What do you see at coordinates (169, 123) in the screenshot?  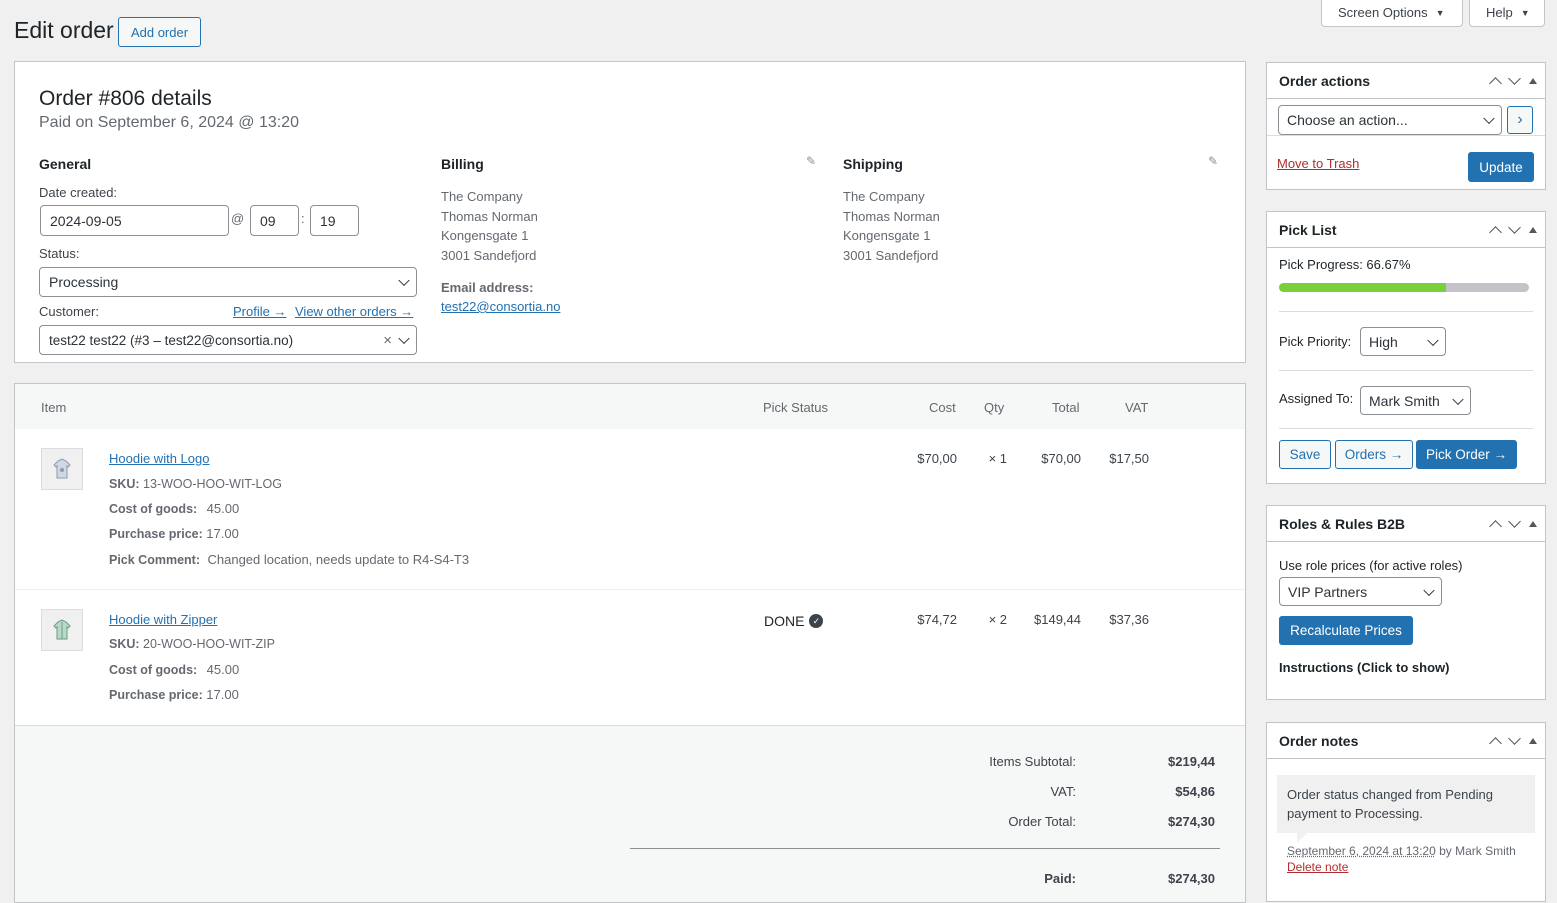 I see `order-paid-line: Paid on September 6, 2024 @ 13:20` at bounding box center [169, 123].